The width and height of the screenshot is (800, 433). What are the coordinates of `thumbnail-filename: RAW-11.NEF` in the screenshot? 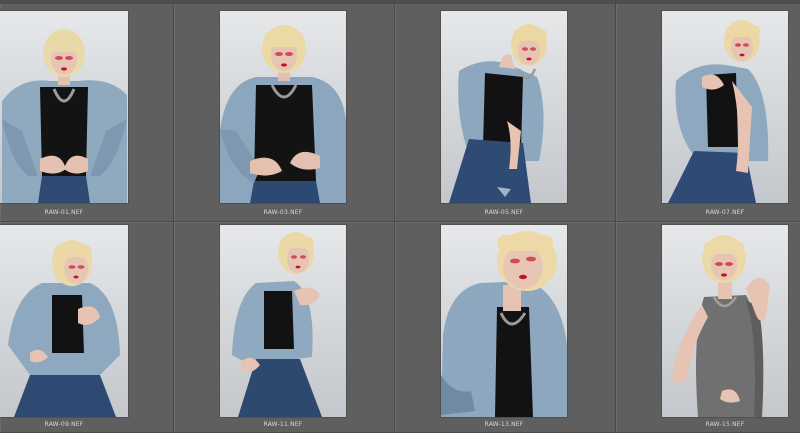 It's located at (283, 424).